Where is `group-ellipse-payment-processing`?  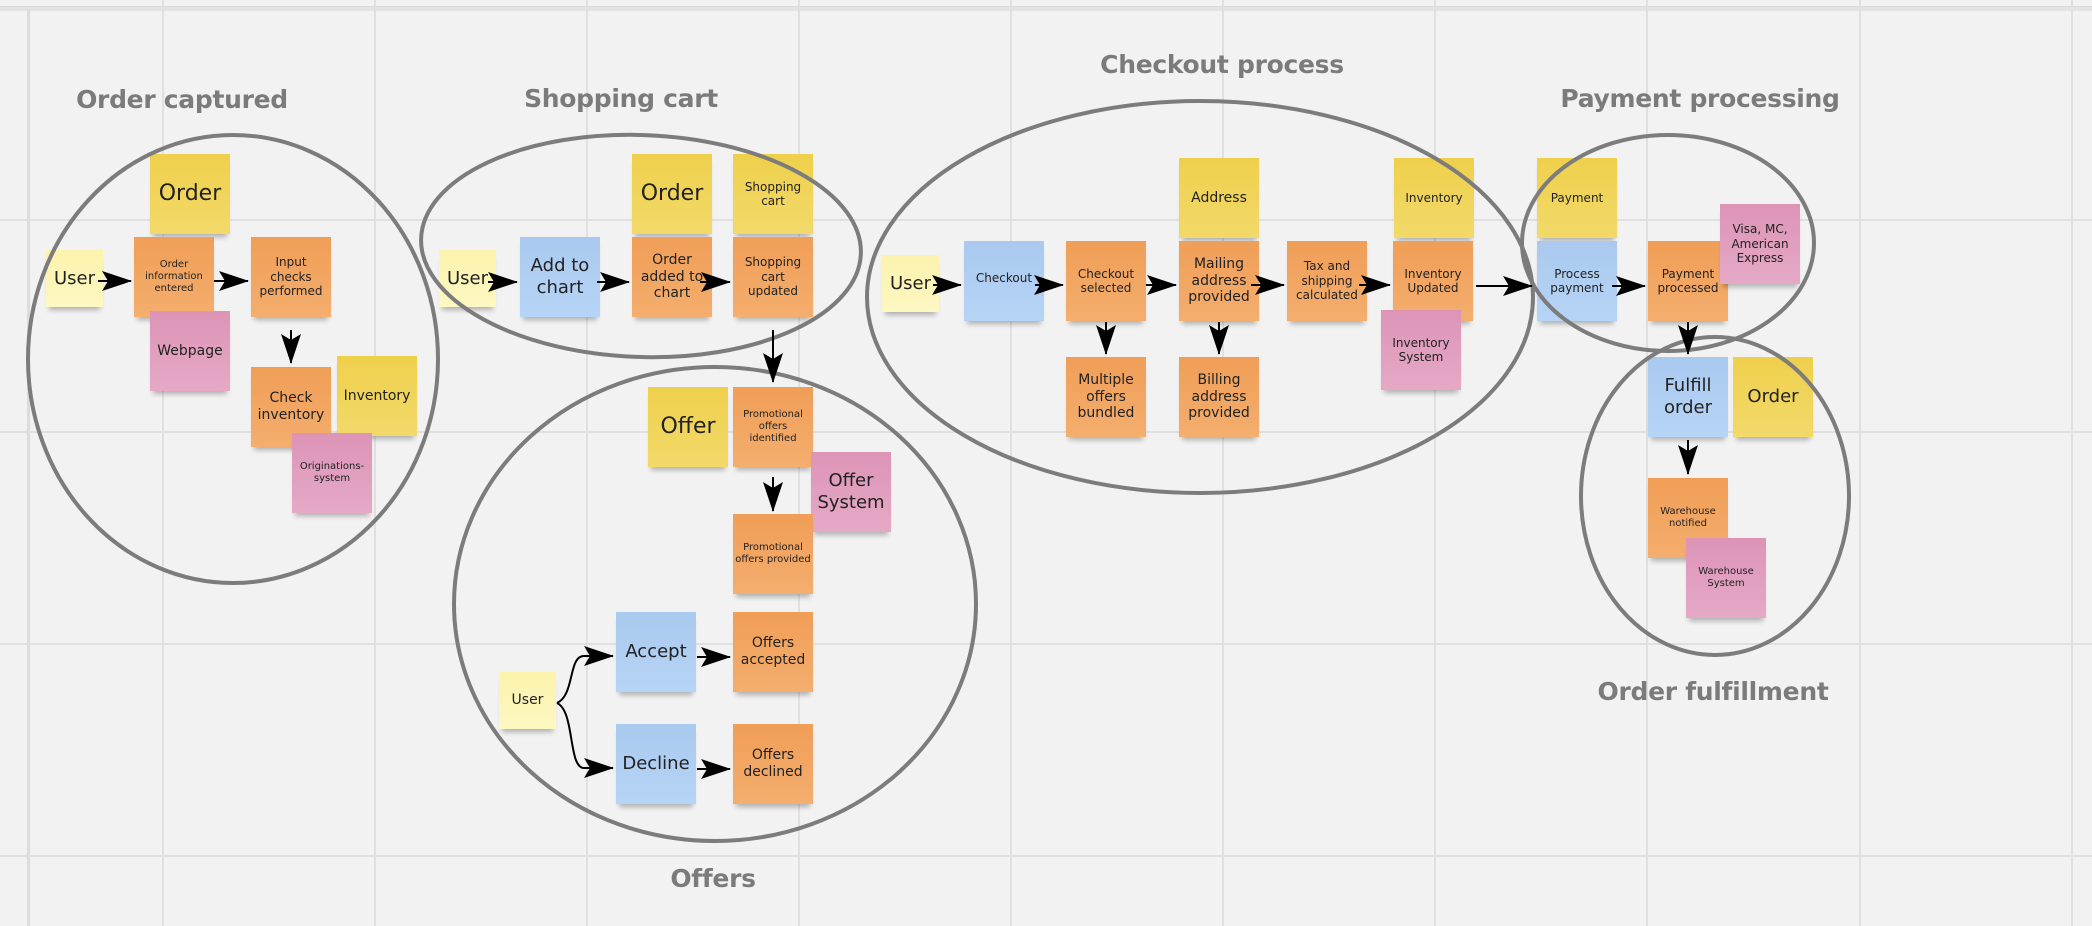
group-ellipse-payment-processing is located at coordinates (1668, 243).